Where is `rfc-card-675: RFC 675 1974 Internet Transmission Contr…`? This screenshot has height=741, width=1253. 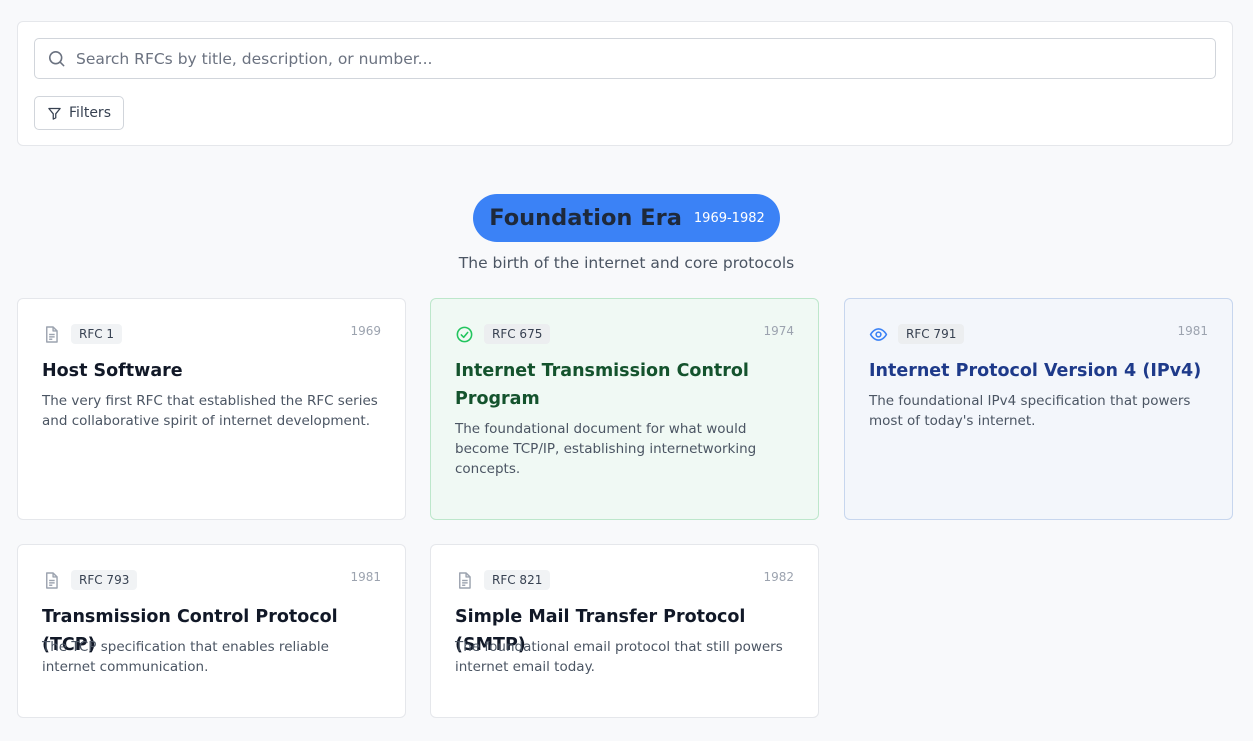 rfc-card-675: RFC 675 1974 Internet Transmission Contr… is located at coordinates (624, 409).